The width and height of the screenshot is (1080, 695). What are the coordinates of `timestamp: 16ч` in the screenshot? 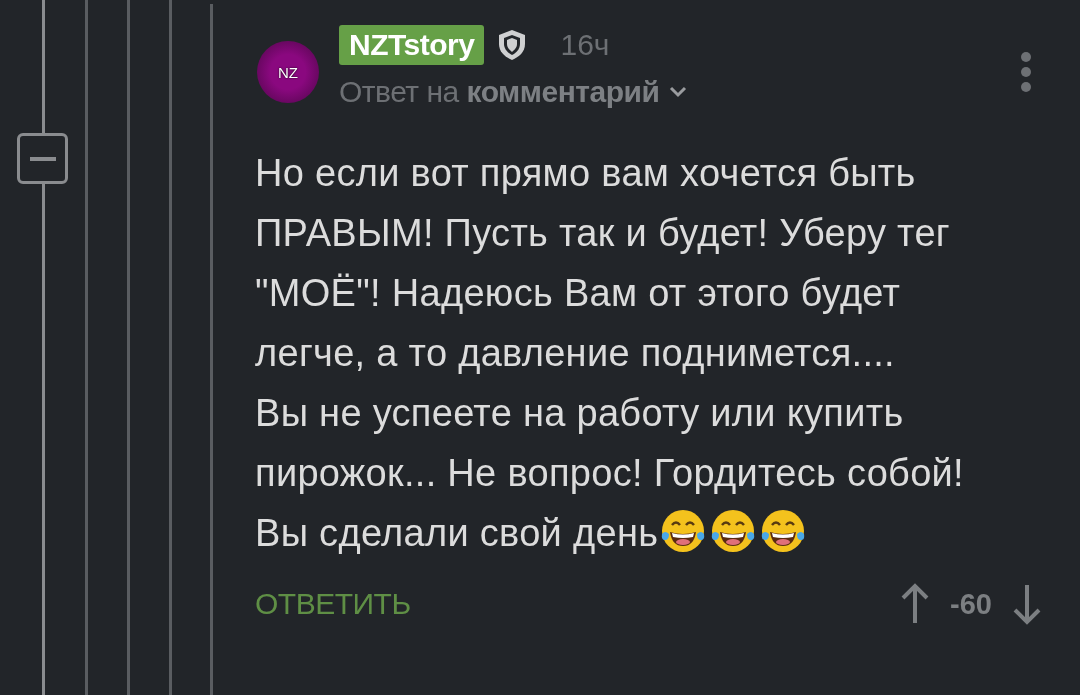 It's located at (585, 45).